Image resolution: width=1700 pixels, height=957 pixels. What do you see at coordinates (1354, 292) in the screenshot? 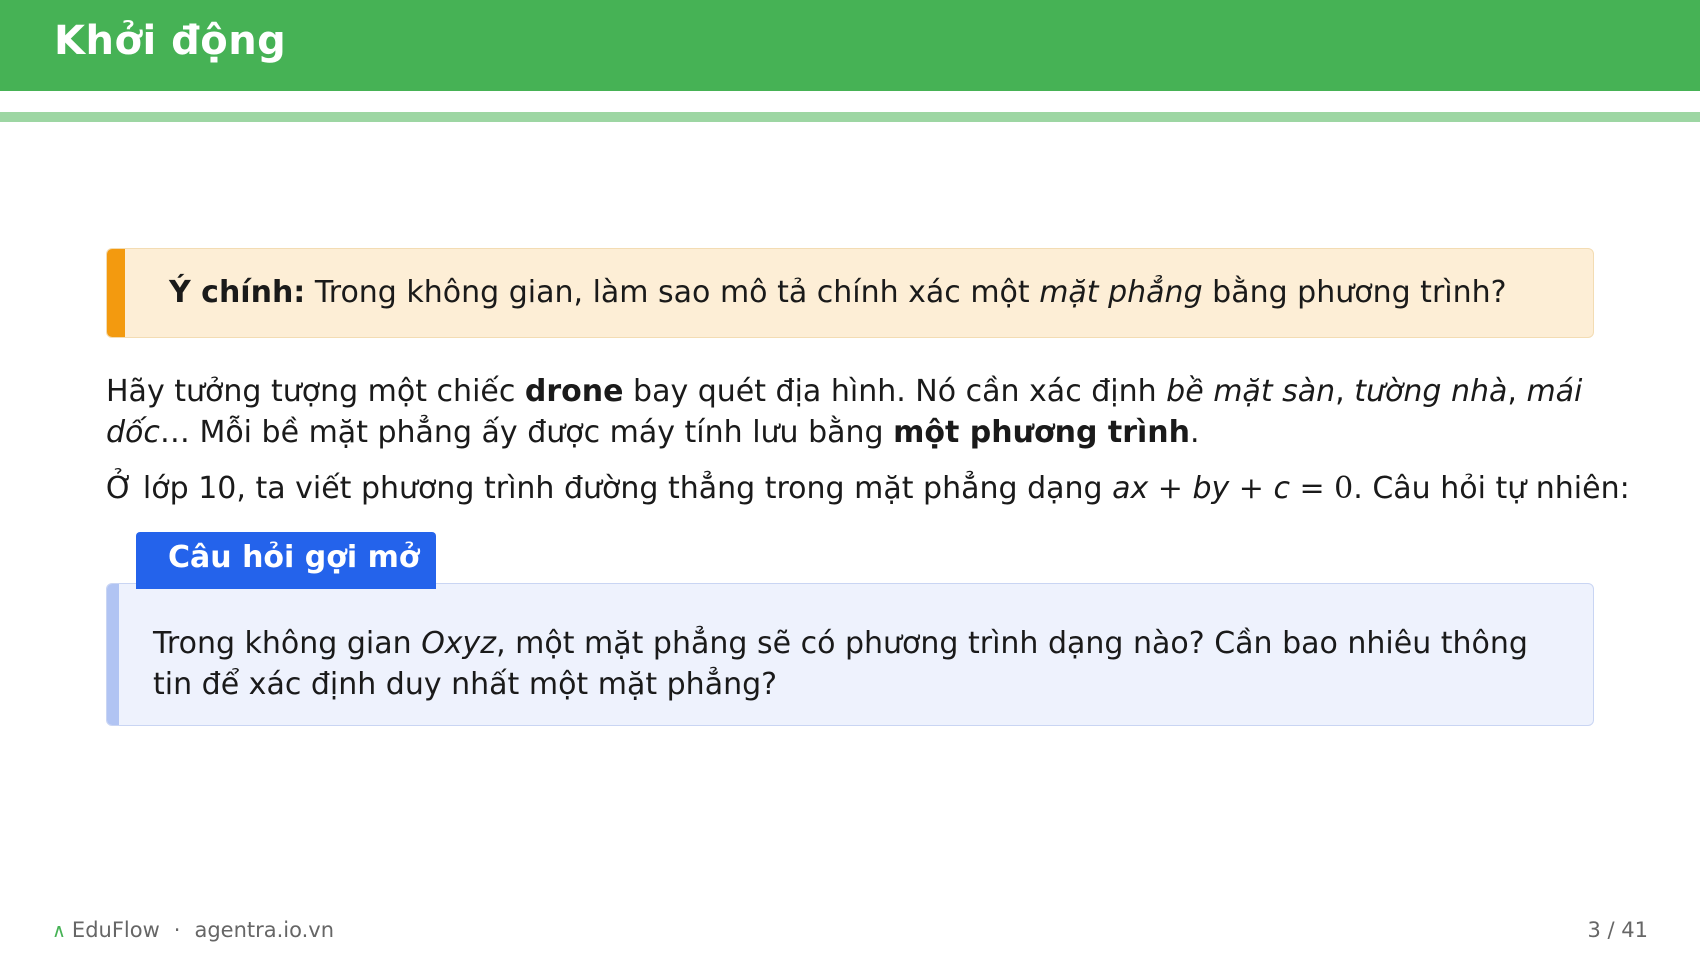
I see `key-idea-text-part: bằng phương trình?` at bounding box center [1354, 292].